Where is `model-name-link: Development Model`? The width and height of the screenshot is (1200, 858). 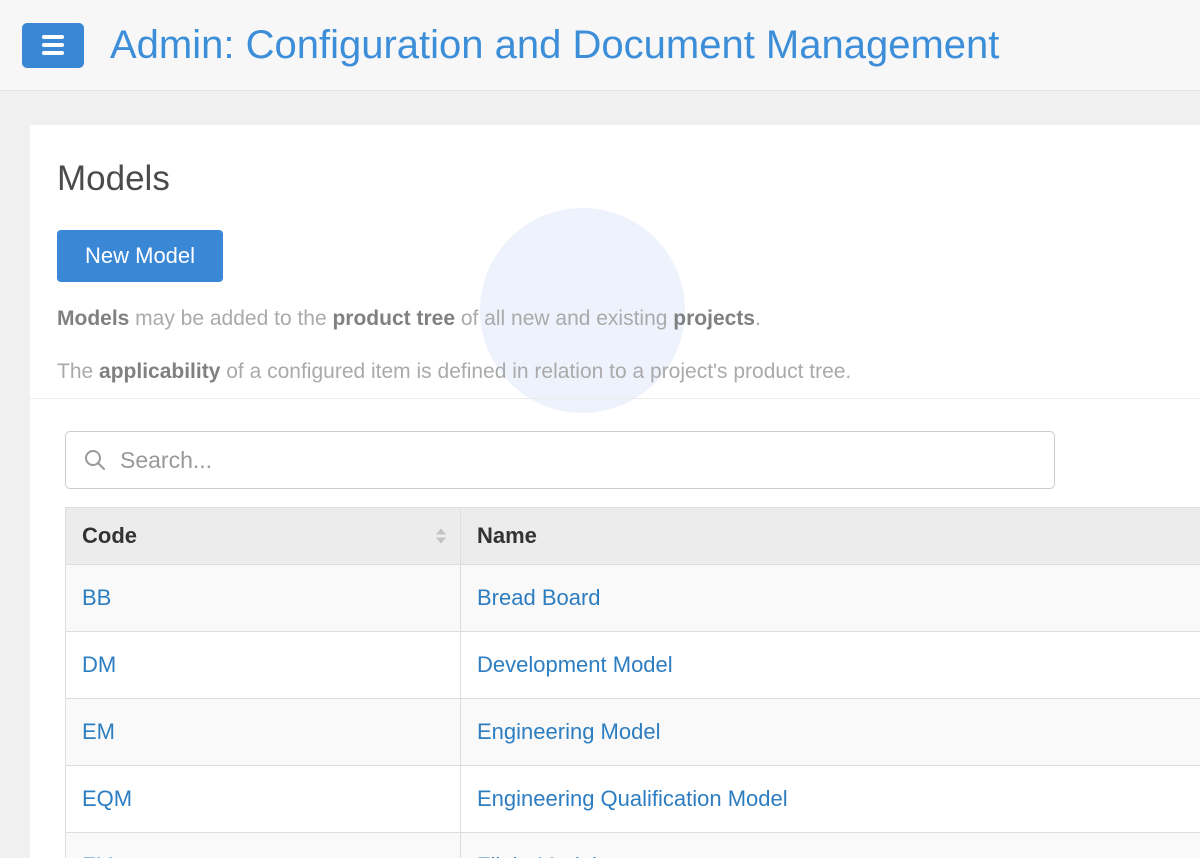 model-name-link: Development Model is located at coordinates (575, 664).